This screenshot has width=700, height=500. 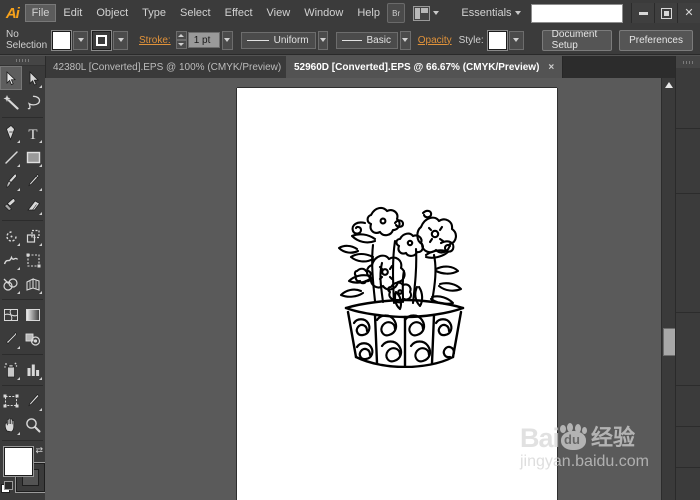 I want to click on width-profile-dropdown, so click(x=323, y=40).